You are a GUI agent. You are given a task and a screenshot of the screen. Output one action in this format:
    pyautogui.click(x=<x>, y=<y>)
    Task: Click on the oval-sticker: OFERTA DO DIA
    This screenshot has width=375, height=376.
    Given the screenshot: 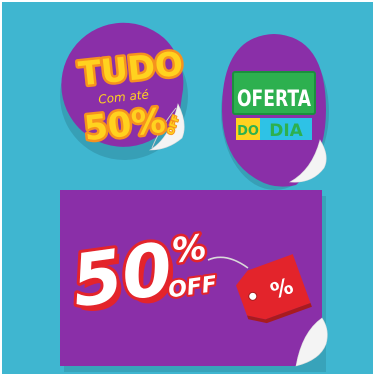 What is the action you would take?
    pyautogui.click(x=275, y=112)
    